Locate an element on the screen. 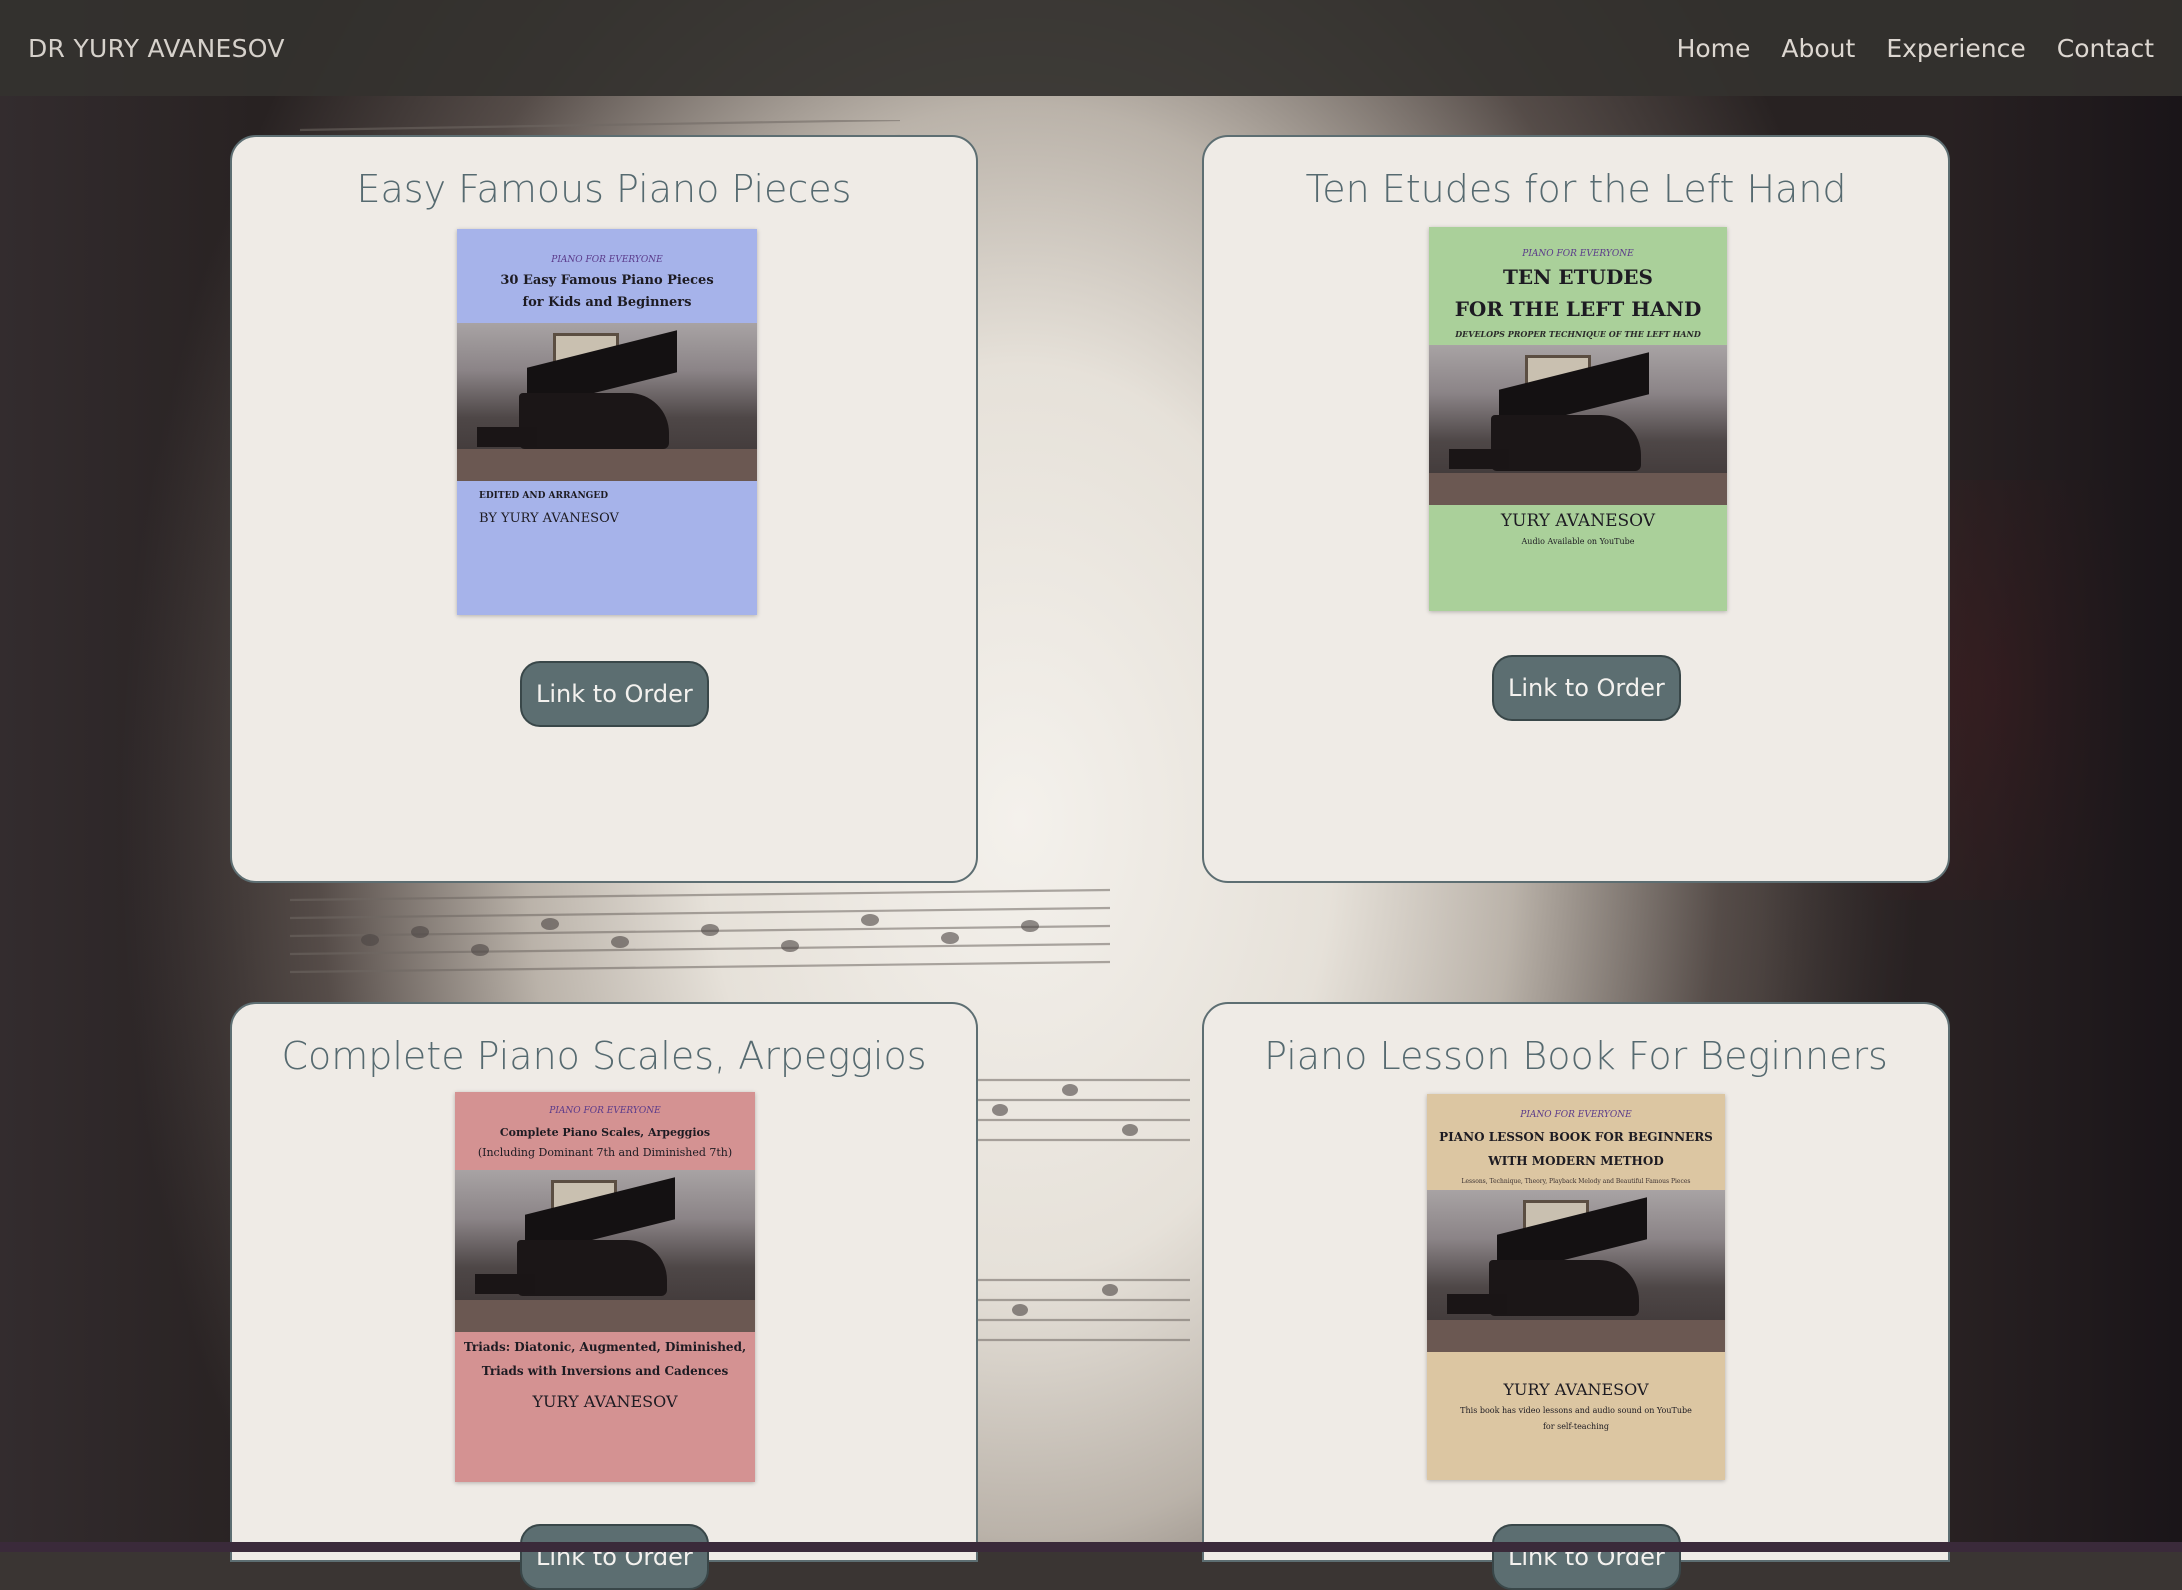  cover-title-line: PIANO LESSON BOOK FOR BEGINNERS is located at coordinates (1576, 1137).